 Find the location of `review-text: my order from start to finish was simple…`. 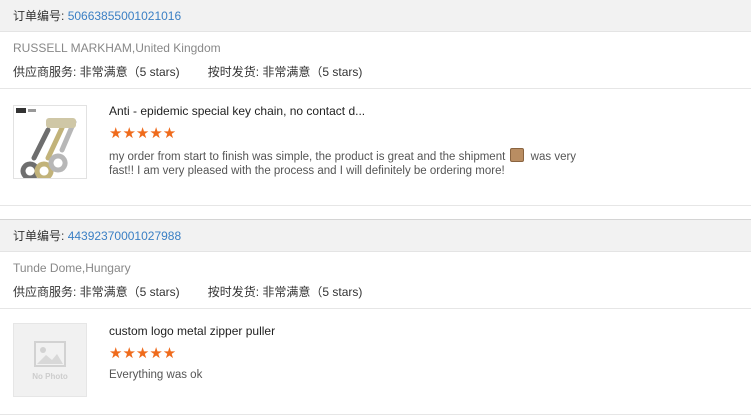

review-text: my order from start to finish was simple… is located at coordinates (354, 163).